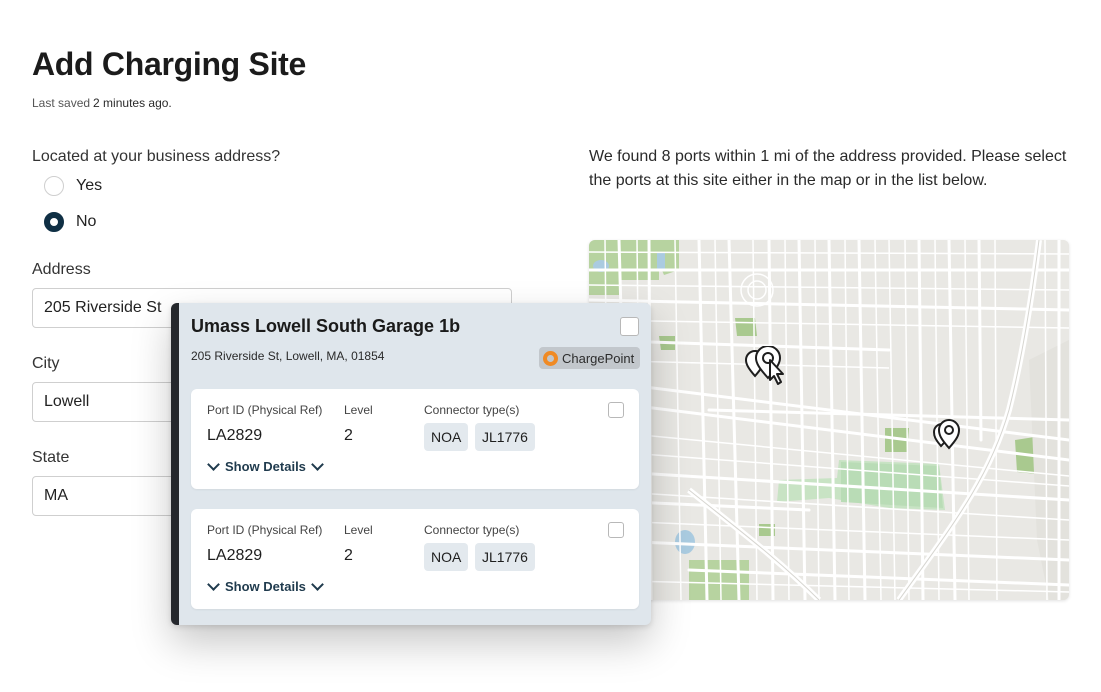 This screenshot has width=1101, height=692. Describe the element at coordinates (326, 326) in the screenshot. I see `site-name: Umass Lowell South Garage 1b` at that location.